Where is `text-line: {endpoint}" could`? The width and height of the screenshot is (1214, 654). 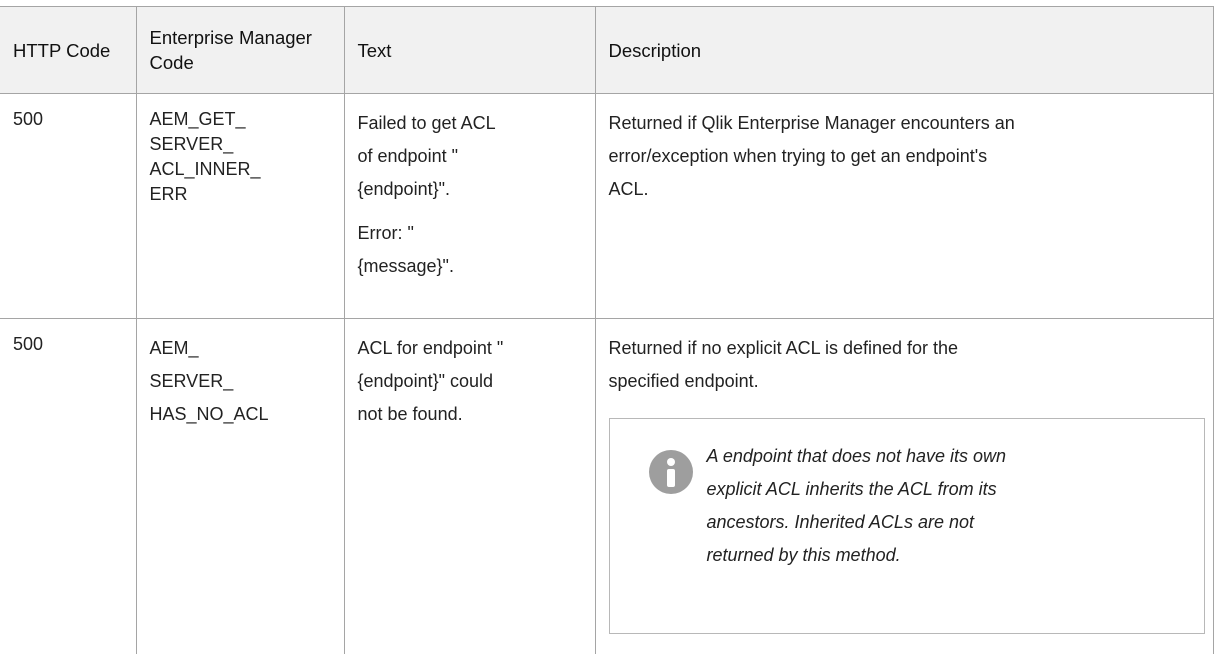 text-line: {endpoint}" could is located at coordinates (425, 381).